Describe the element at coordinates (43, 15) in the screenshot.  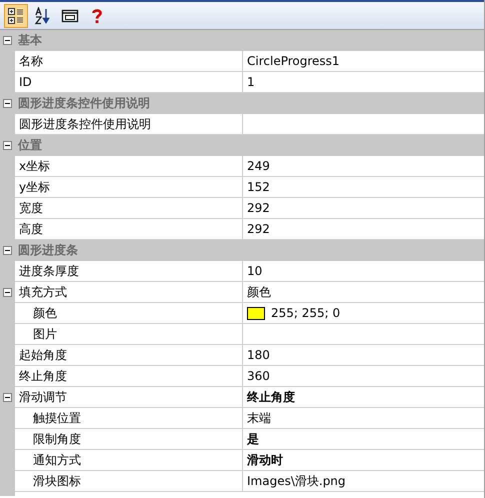
I see `sort-az-icon` at that location.